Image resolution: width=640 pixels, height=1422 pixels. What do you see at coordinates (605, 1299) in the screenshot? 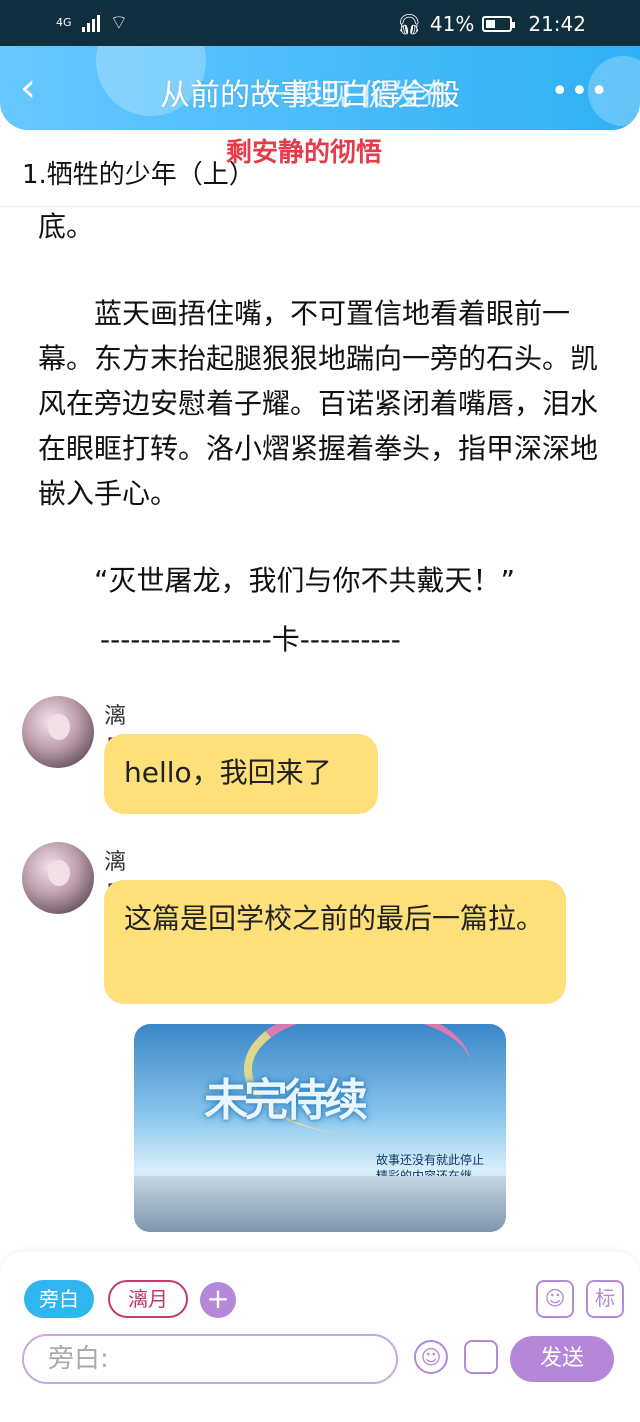
I see `mark-button: 标` at bounding box center [605, 1299].